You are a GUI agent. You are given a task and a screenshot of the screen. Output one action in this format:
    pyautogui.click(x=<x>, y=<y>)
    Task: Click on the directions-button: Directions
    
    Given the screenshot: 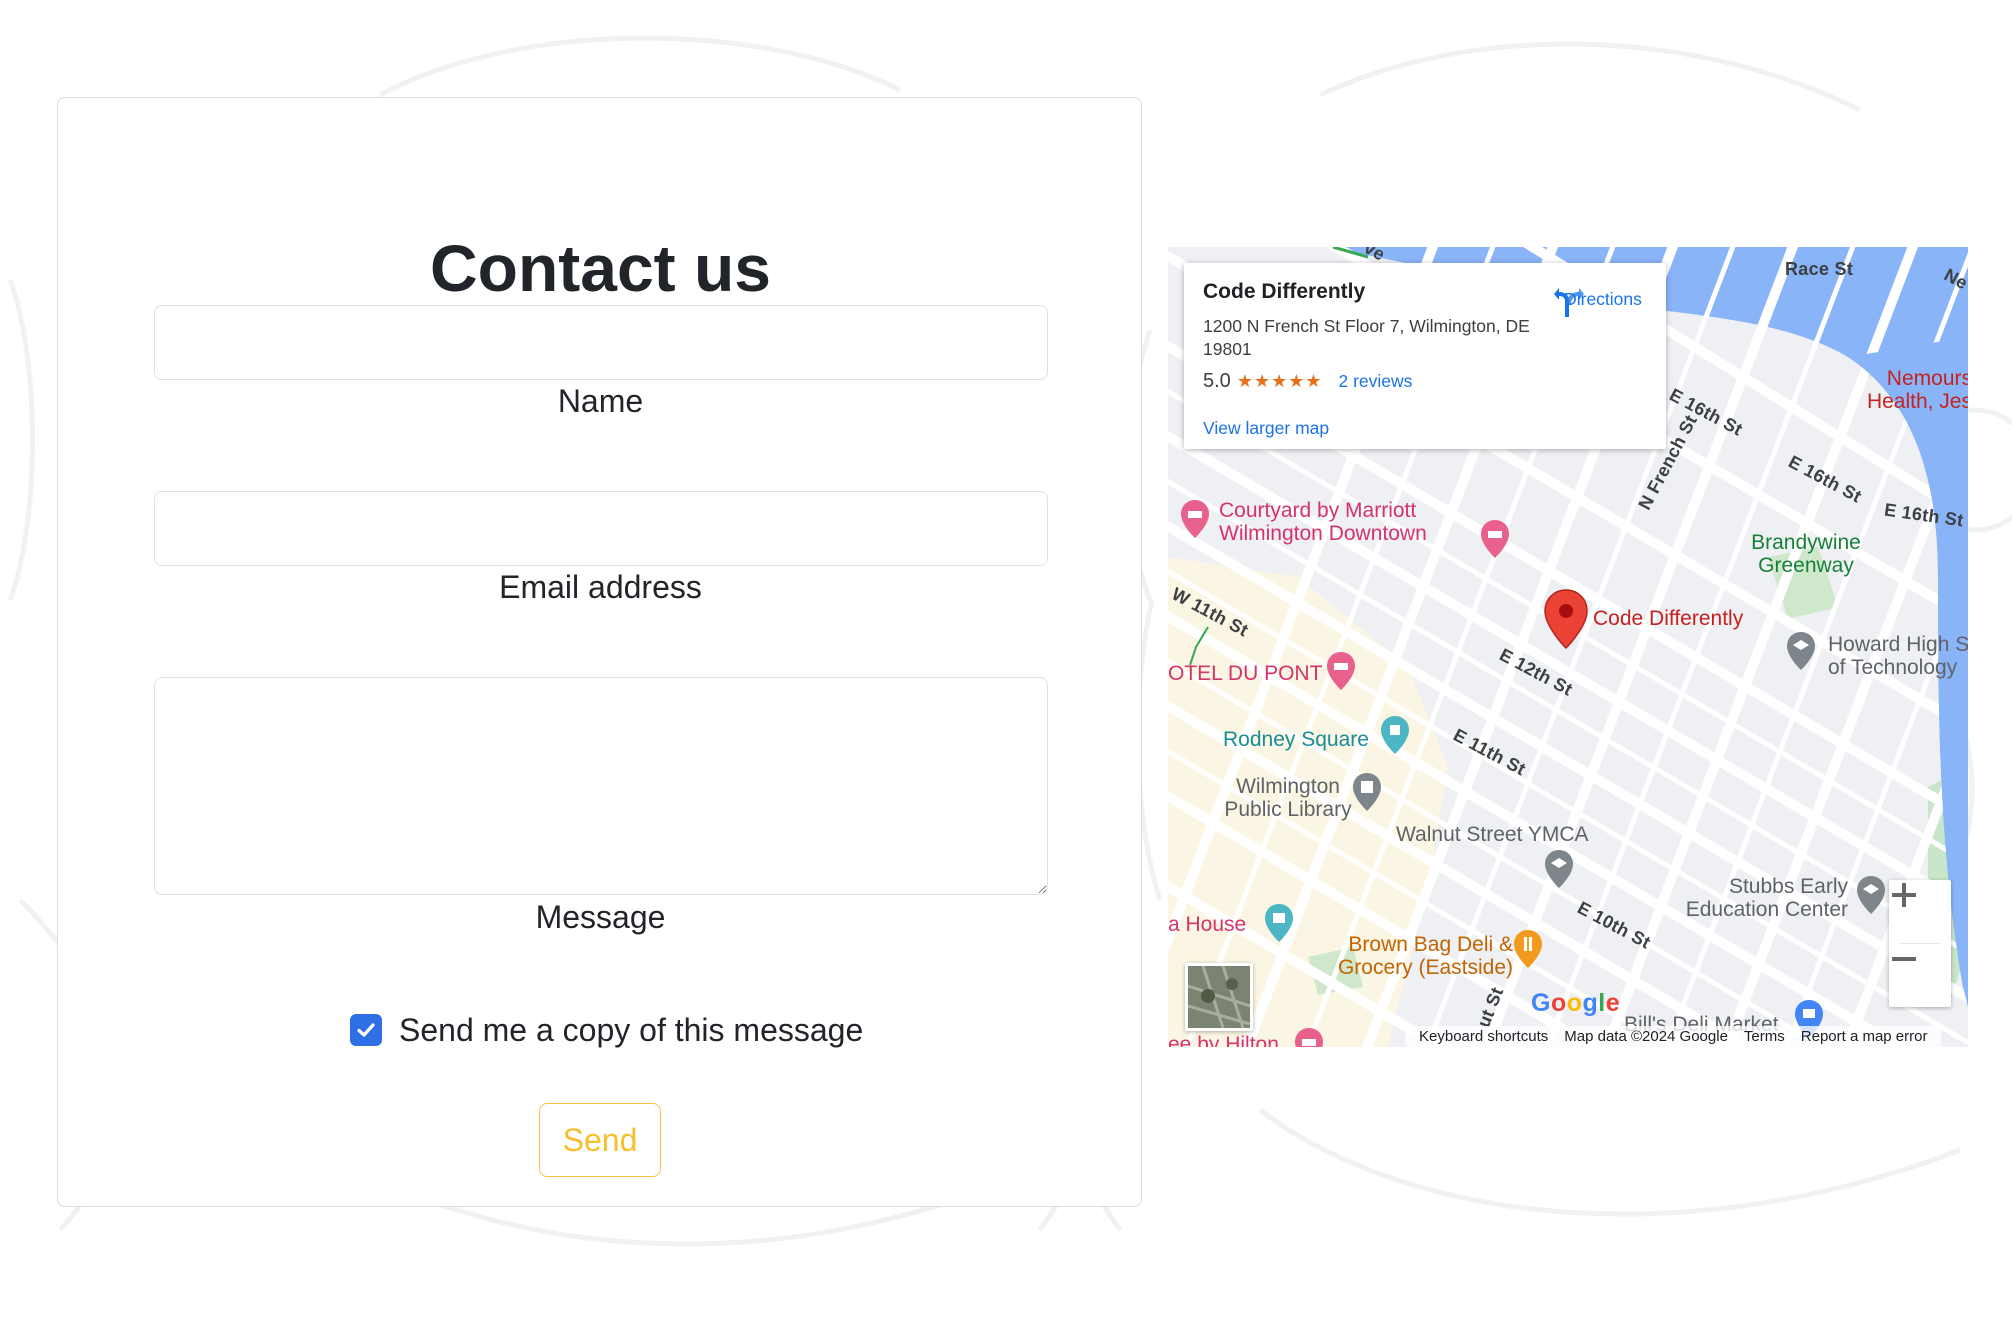 What is the action you would take?
    pyautogui.click(x=1603, y=300)
    